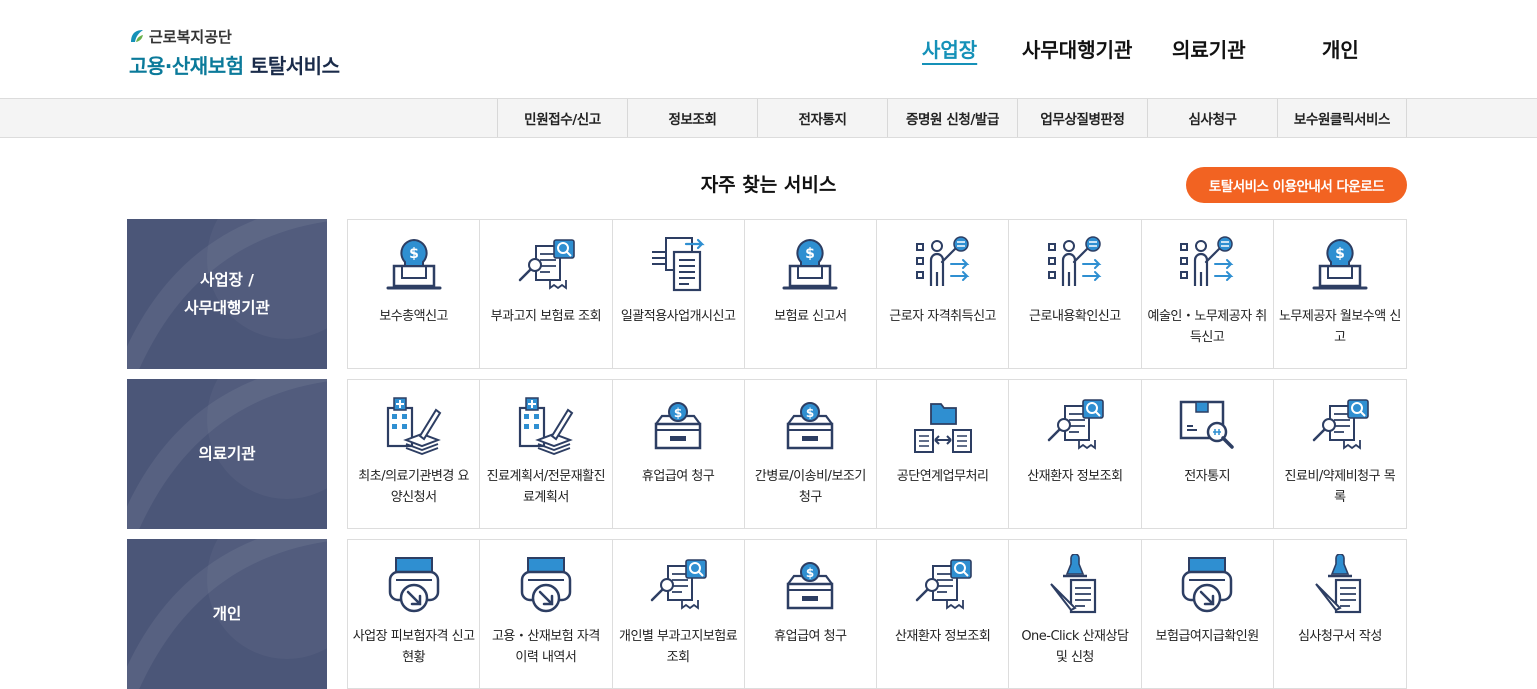  What do you see at coordinates (1340, 454) in the screenshot?
I see `service-item: 진료비/약제비청구 목록` at bounding box center [1340, 454].